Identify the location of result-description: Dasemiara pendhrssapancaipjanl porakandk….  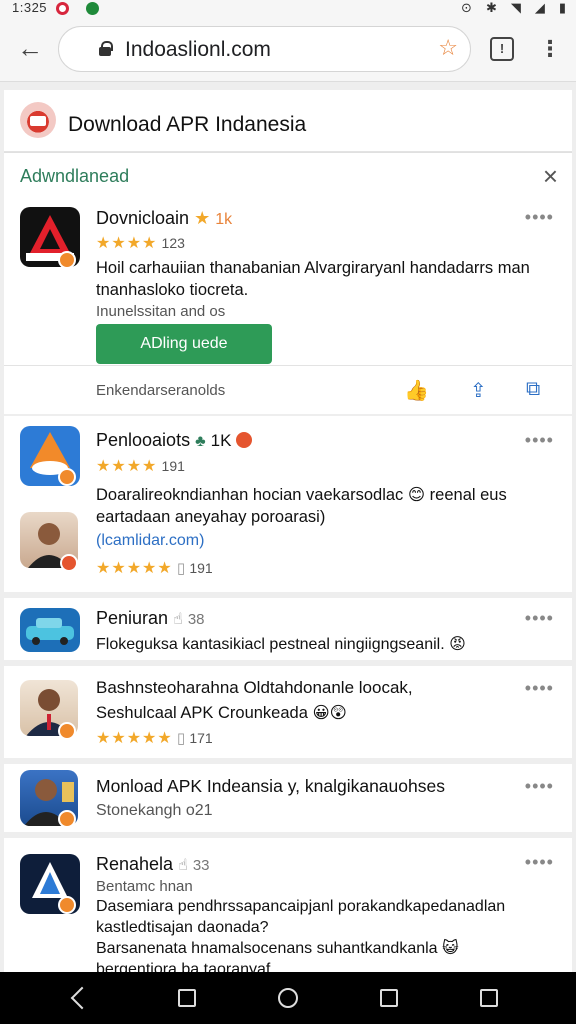
(331, 934).